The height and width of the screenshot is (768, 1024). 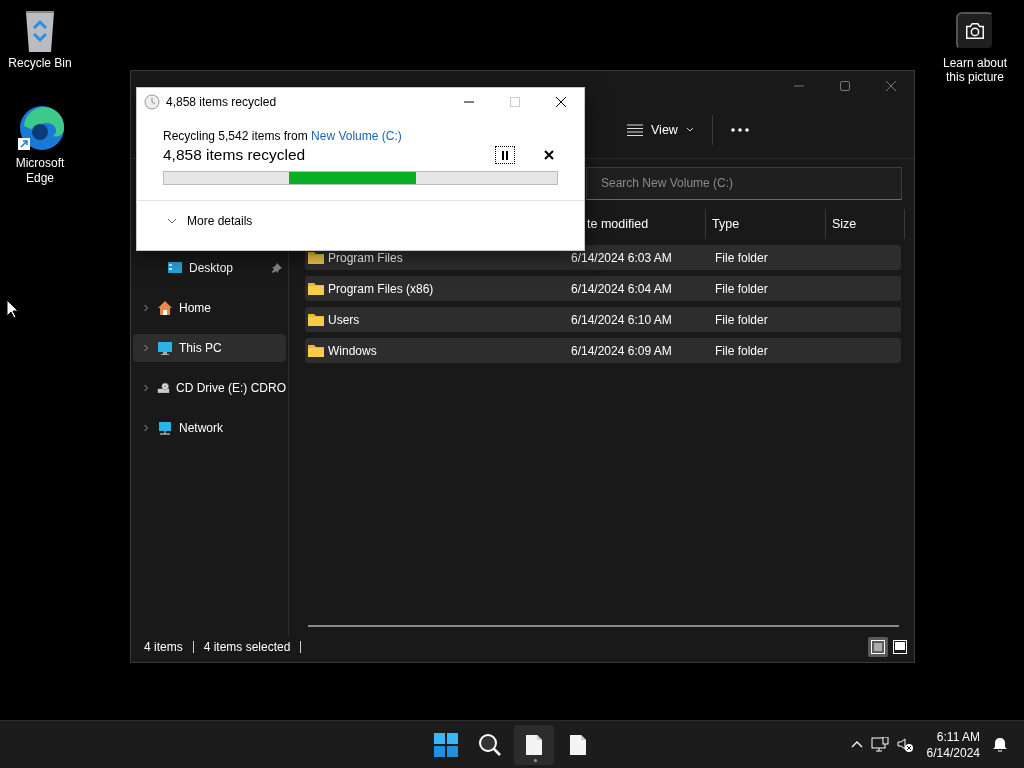 What do you see at coordinates (865, 224) in the screenshot?
I see `column-header: Size` at bounding box center [865, 224].